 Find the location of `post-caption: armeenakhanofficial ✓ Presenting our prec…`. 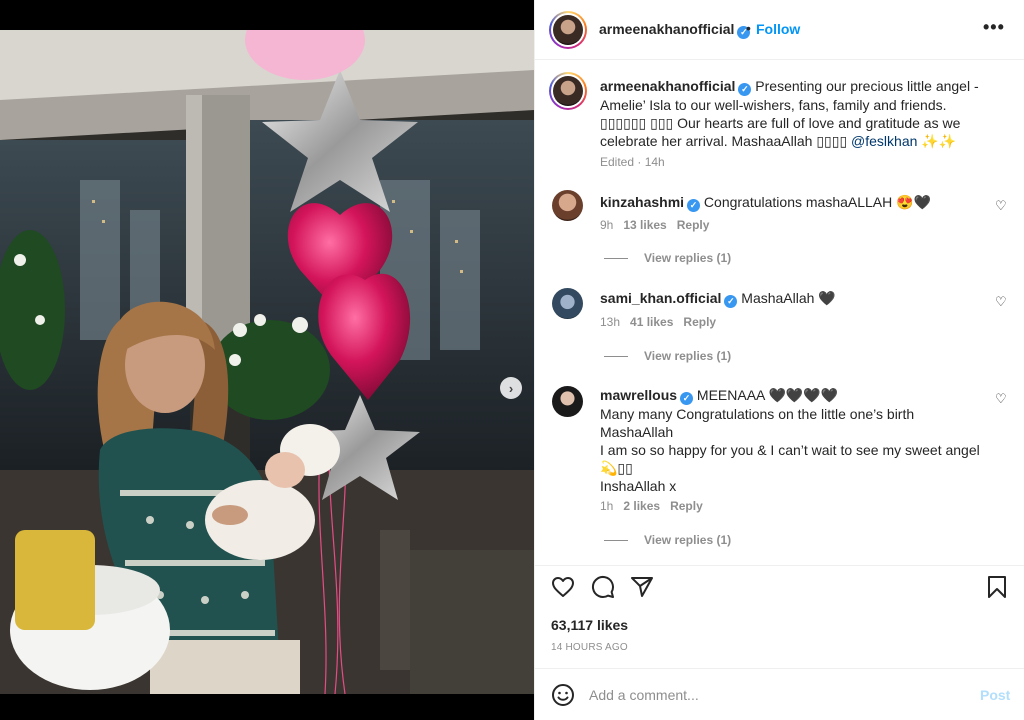

post-caption: armeenakhanofficial ✓ Presenting our prec… is located at coordinates (779, 120).